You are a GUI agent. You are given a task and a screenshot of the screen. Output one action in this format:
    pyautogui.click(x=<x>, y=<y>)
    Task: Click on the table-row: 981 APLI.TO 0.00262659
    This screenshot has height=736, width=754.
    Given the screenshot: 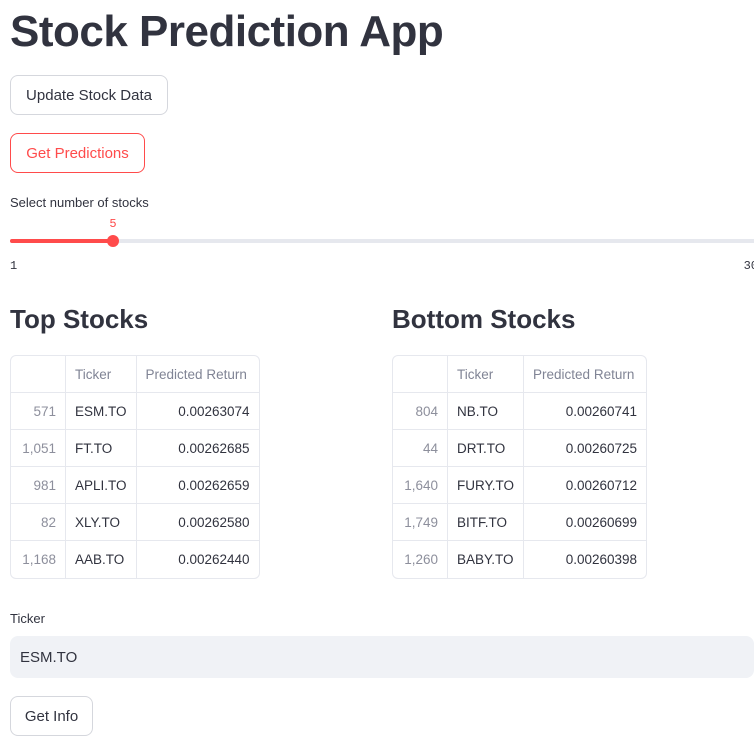 What is the action you would take?
    pyautogui.click(x=135, y=485)
    